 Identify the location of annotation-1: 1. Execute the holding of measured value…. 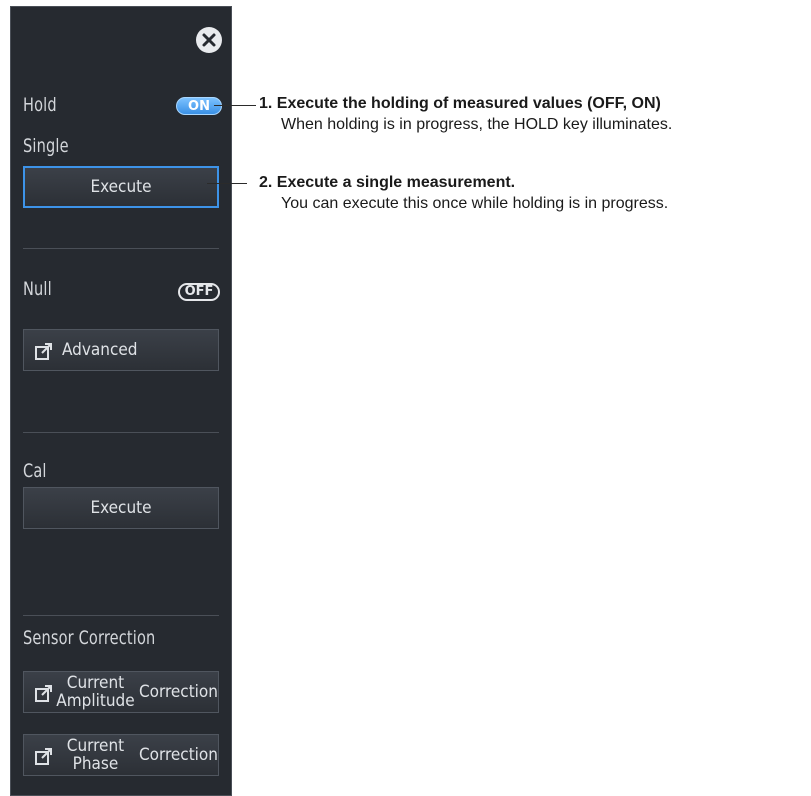
(465, 114).